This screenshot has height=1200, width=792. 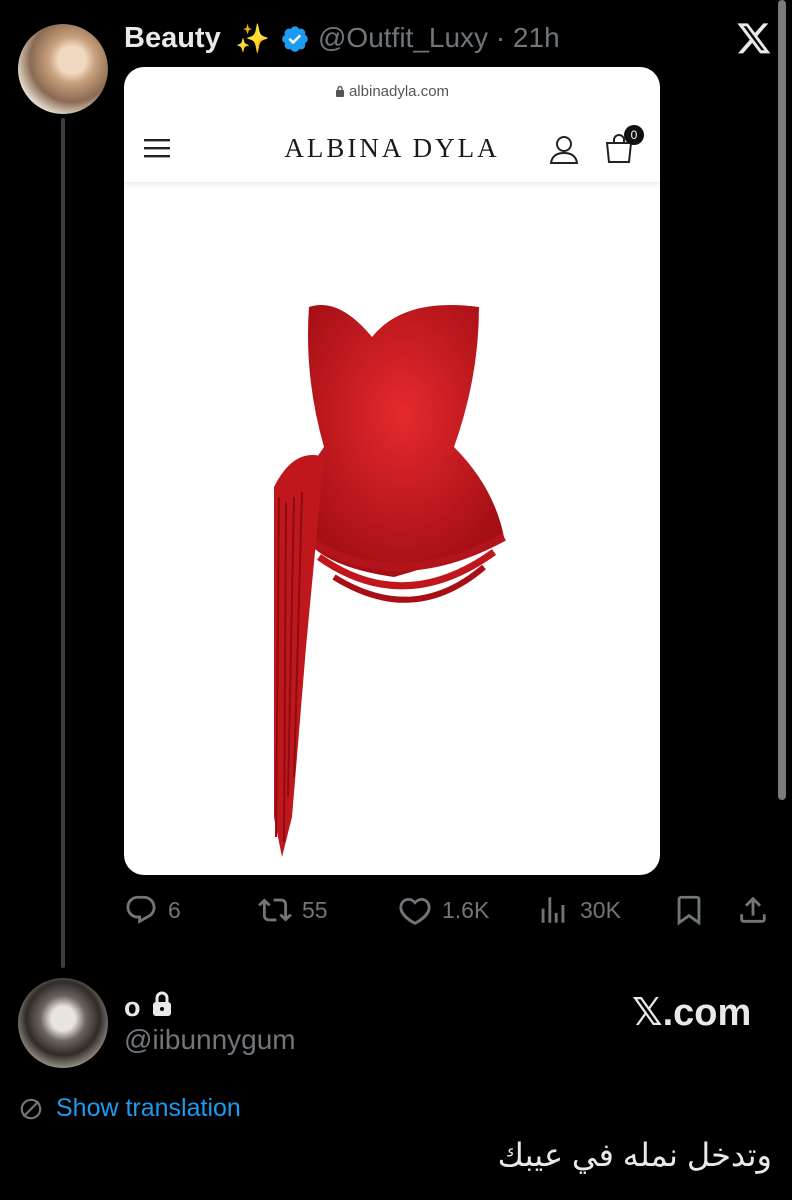 What do you see at coordinates (692, 1013) in the screenshot?
I see `xcom-watermark: 𝕏.com` at bounding box center [692, 1013].